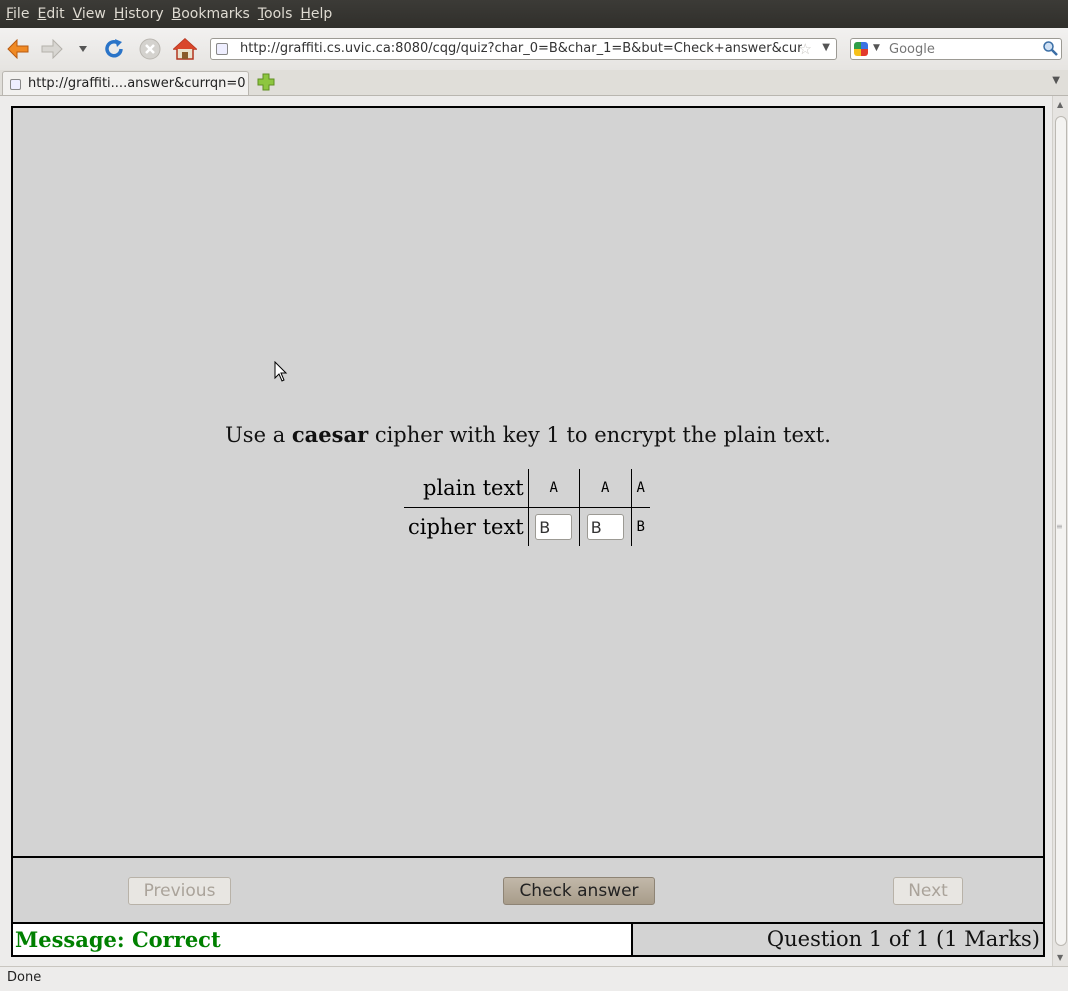  What do you see at coordinates (1056, 80) in the screenshot?
I see `tab-list-dropdown-icon: ▼` at bounding box center [1056, 80].